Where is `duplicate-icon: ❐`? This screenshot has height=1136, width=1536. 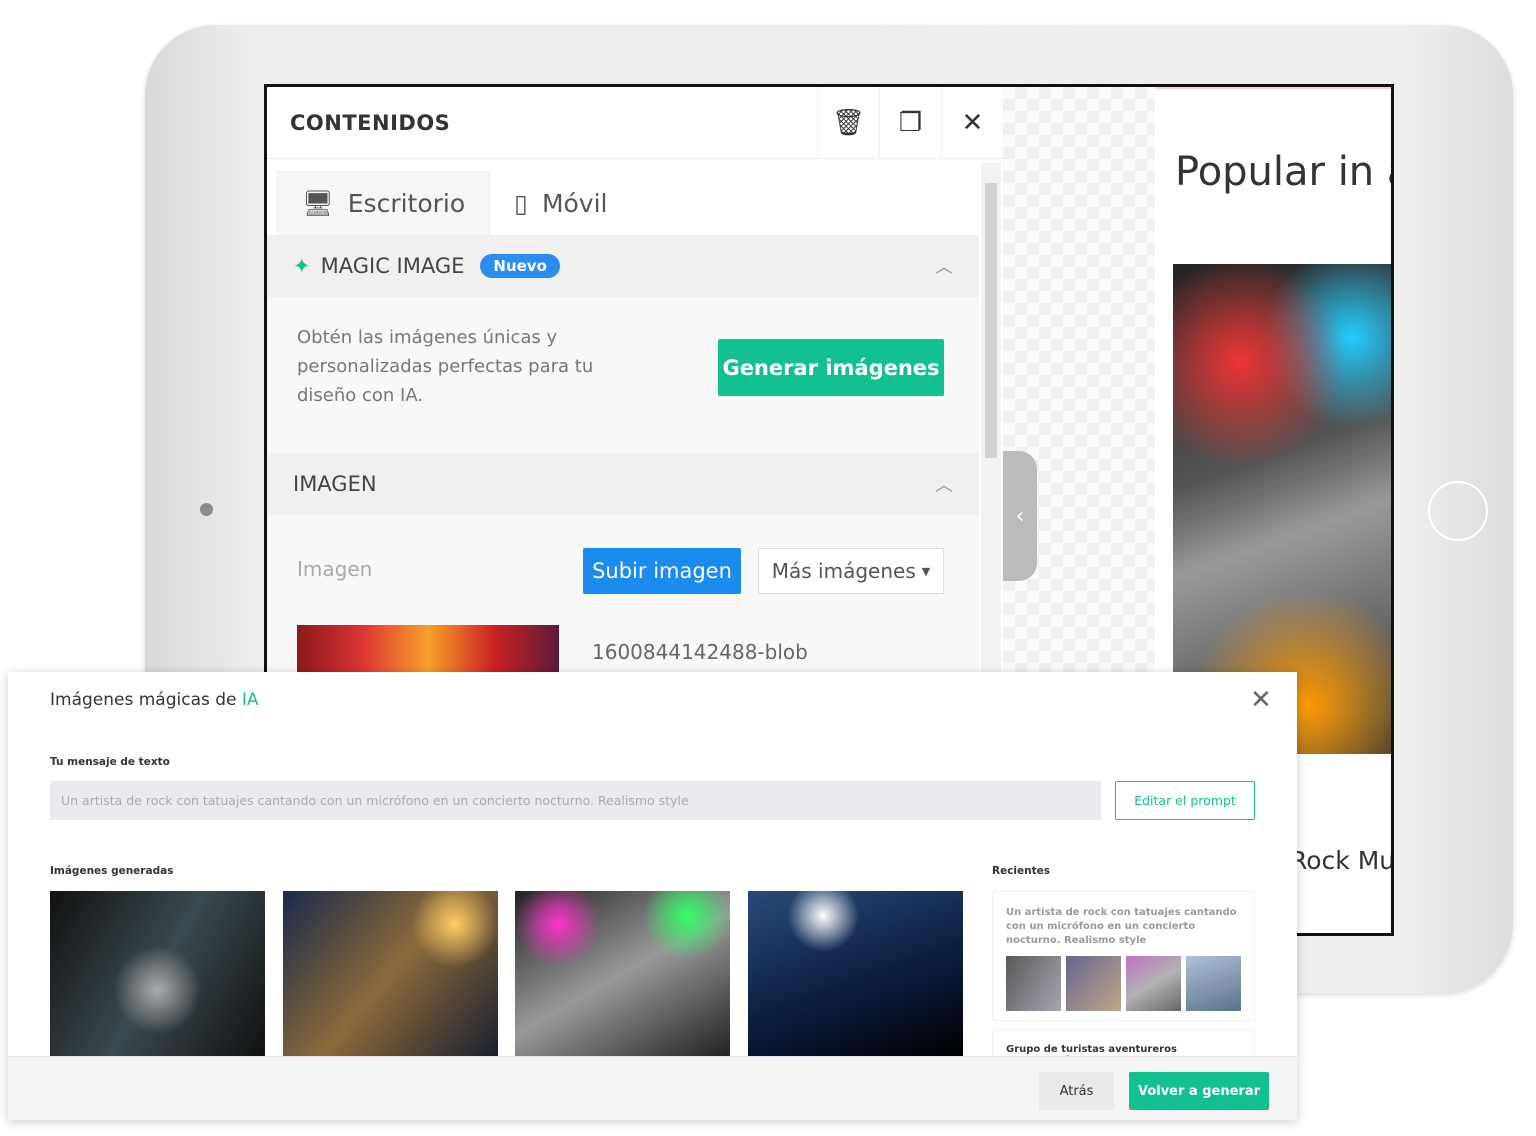
duplicate-icon: ❐ is located at coordinates (910, 123).